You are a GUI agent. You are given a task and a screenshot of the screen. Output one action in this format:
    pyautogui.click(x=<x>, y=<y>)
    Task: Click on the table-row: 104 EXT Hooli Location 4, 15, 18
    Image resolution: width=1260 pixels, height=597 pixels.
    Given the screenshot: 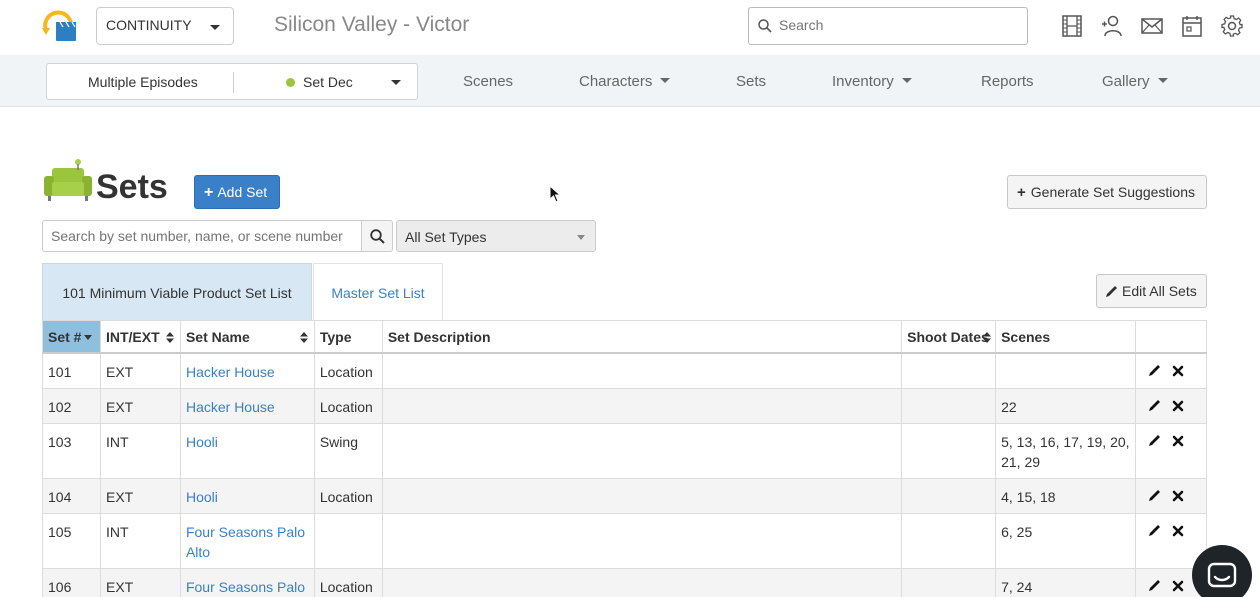 What is the action you would take?
    pyautogui.click(x=625, y=495)
    